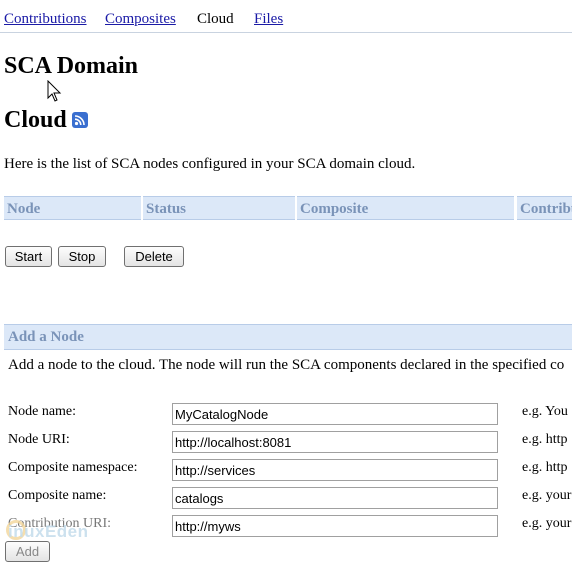 The height and width of the screenshot is (564, 572). Describe the element at coordinates (72, 208) in the screenshot. I see `column-header-node: Node` at that location.